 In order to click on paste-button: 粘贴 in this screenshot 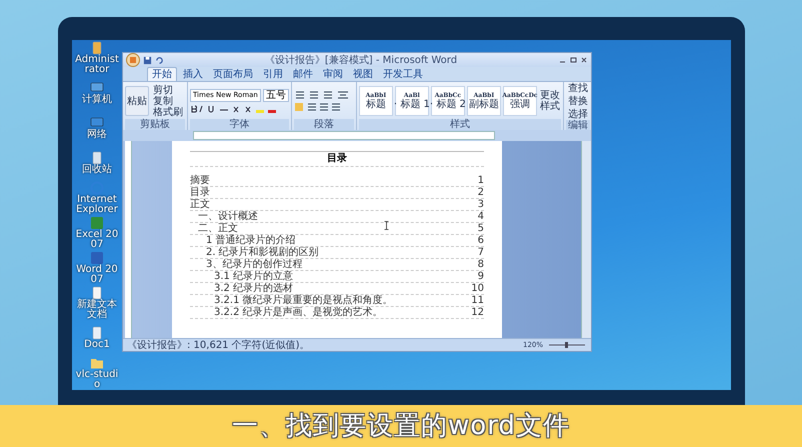, I will do `click(137, 101)`.